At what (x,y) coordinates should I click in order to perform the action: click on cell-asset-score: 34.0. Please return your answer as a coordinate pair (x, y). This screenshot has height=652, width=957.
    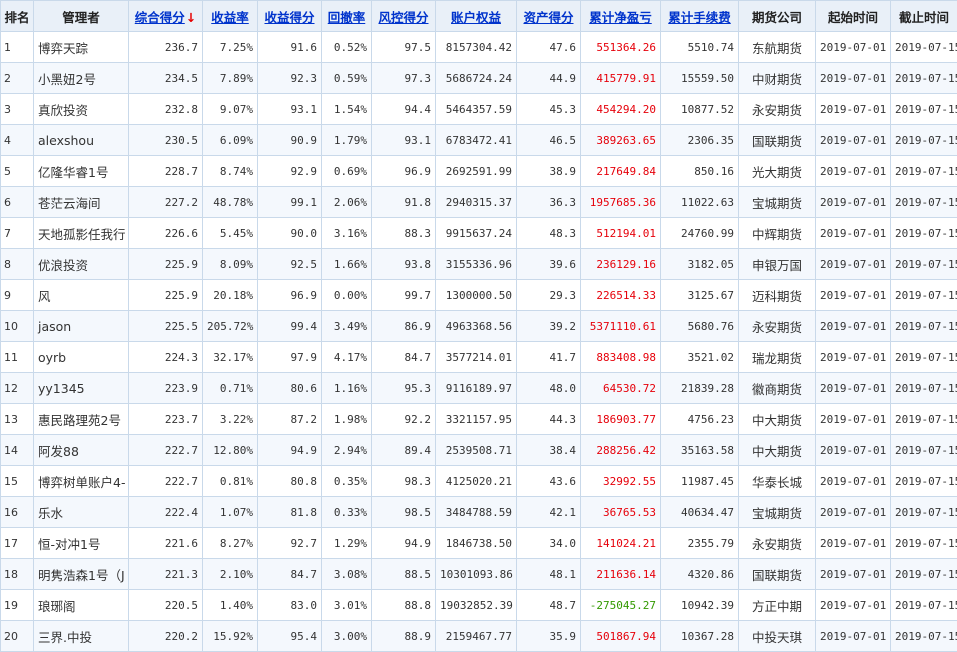
    Looking at the image, I should click on (549, 543).